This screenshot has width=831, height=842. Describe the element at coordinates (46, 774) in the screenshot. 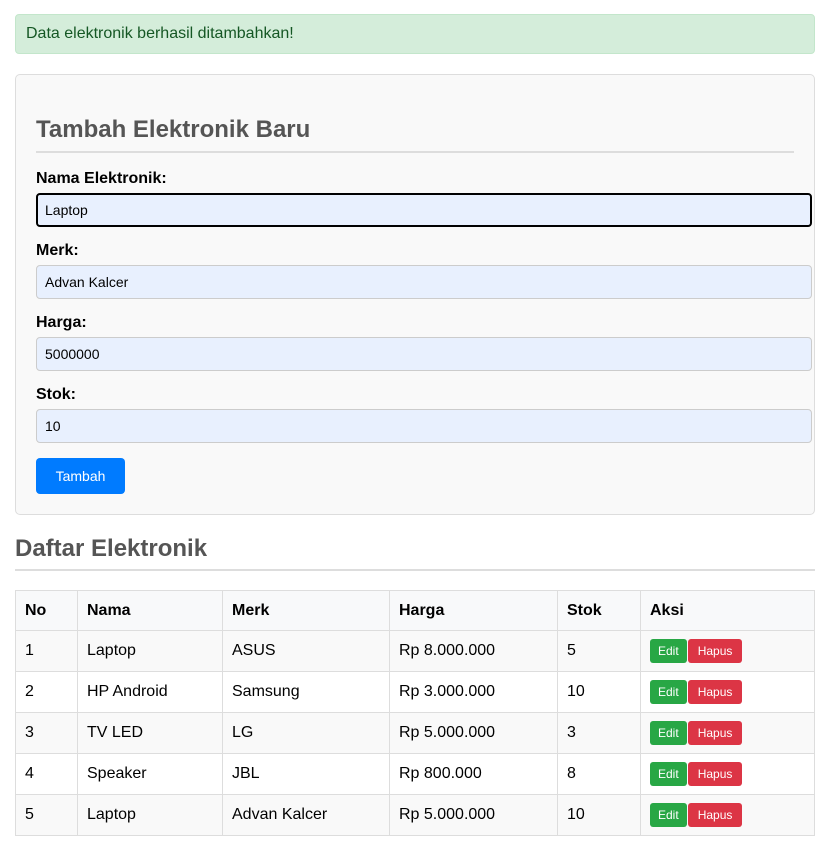

I see `cell-no: 4` at that location.